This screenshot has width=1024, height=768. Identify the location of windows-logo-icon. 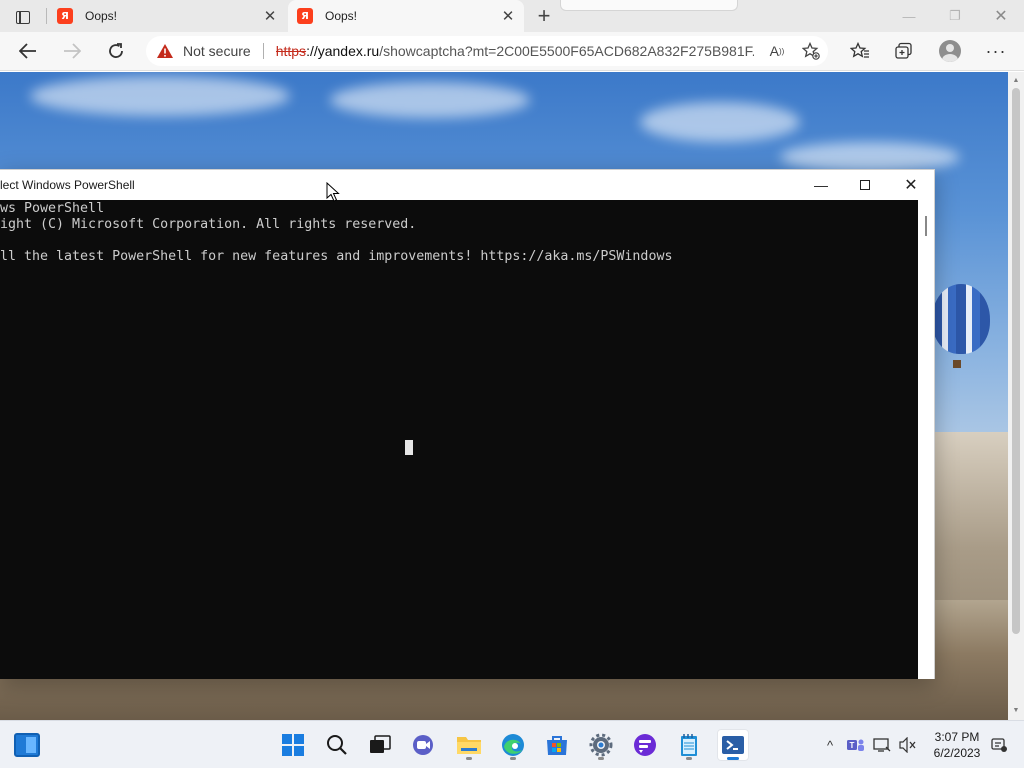
(293, 745).